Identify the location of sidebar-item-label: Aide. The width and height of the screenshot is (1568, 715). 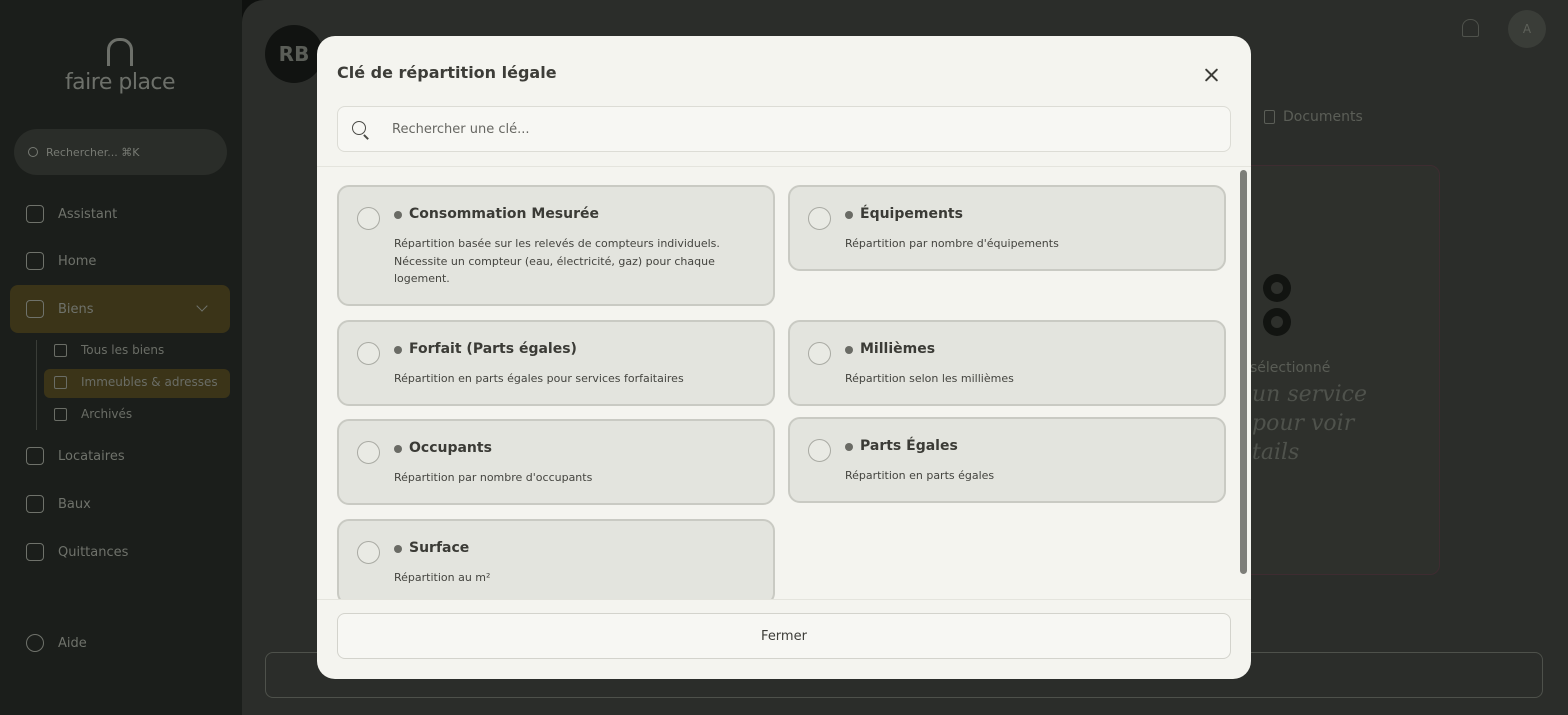
(72, 643).